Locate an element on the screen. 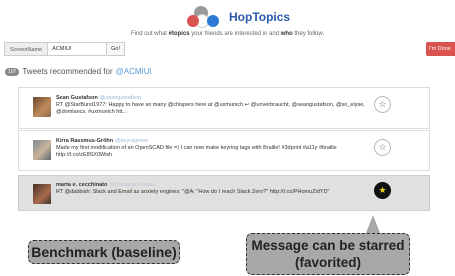 This screenshot has height=276, width=455. tagline-text: they follow. is located at coordinates (308, 34).